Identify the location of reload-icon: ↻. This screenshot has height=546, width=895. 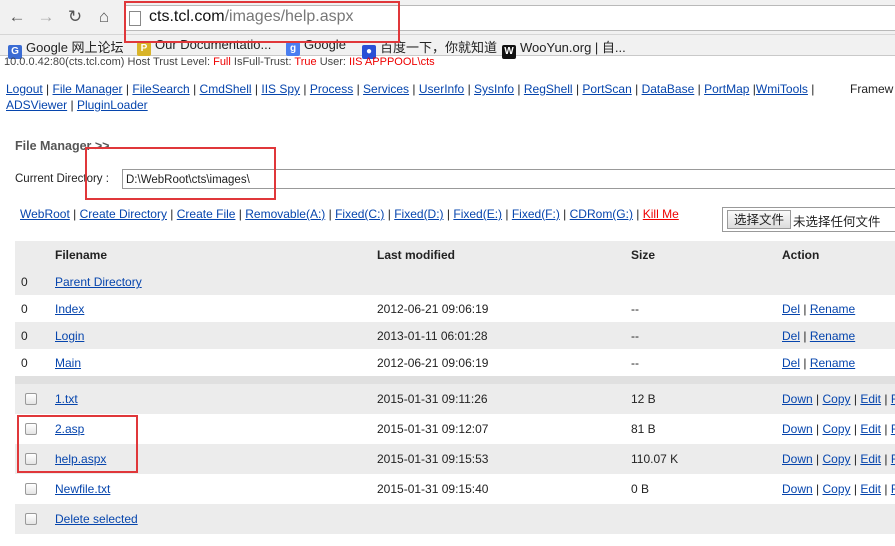
(75, 17).